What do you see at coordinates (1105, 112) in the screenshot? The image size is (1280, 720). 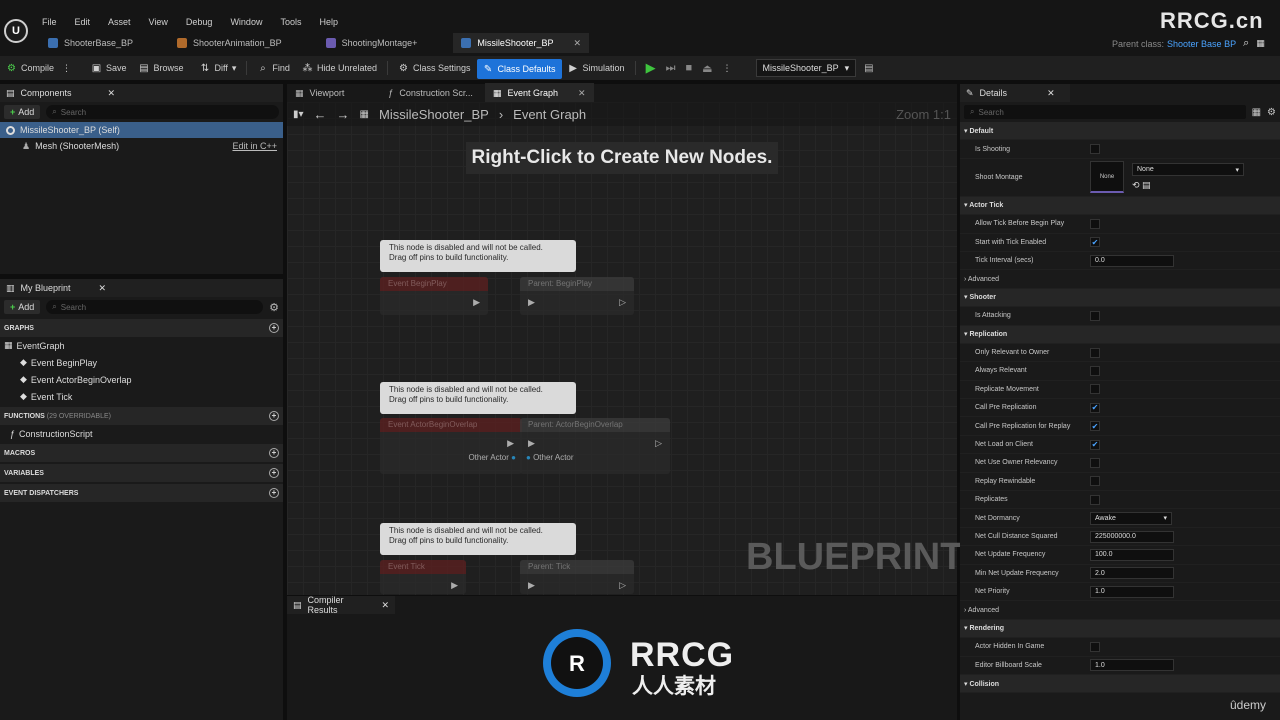 I see `details-search-input: ⌕ Search` at bounding box center [1105, 112].